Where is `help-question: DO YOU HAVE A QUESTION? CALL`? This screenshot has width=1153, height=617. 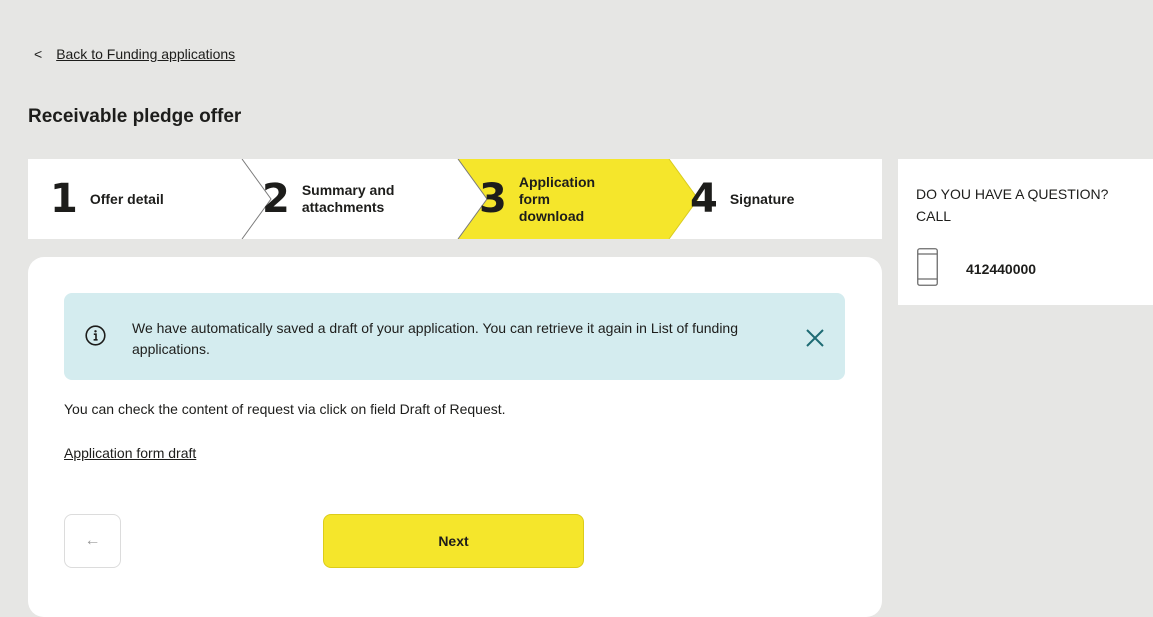
help-question: DO YOU HAVE A QUESTION? CALL is located at coordinates (1012, 205).